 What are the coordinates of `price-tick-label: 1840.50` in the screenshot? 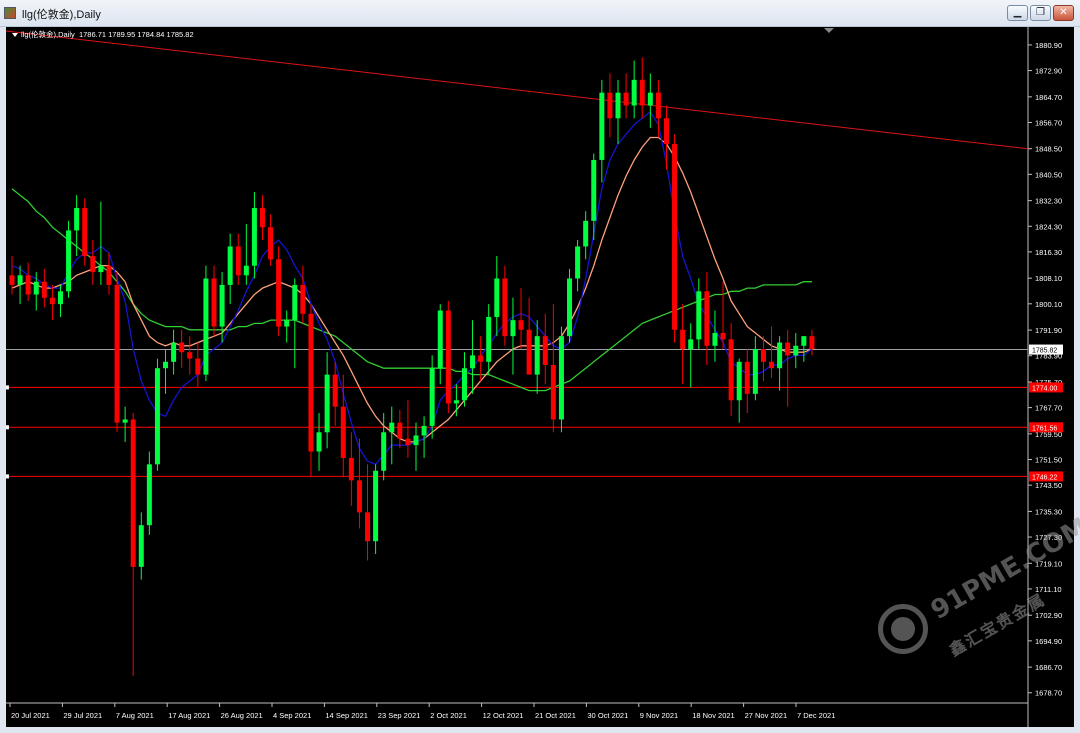 It's located at (1048, 174).